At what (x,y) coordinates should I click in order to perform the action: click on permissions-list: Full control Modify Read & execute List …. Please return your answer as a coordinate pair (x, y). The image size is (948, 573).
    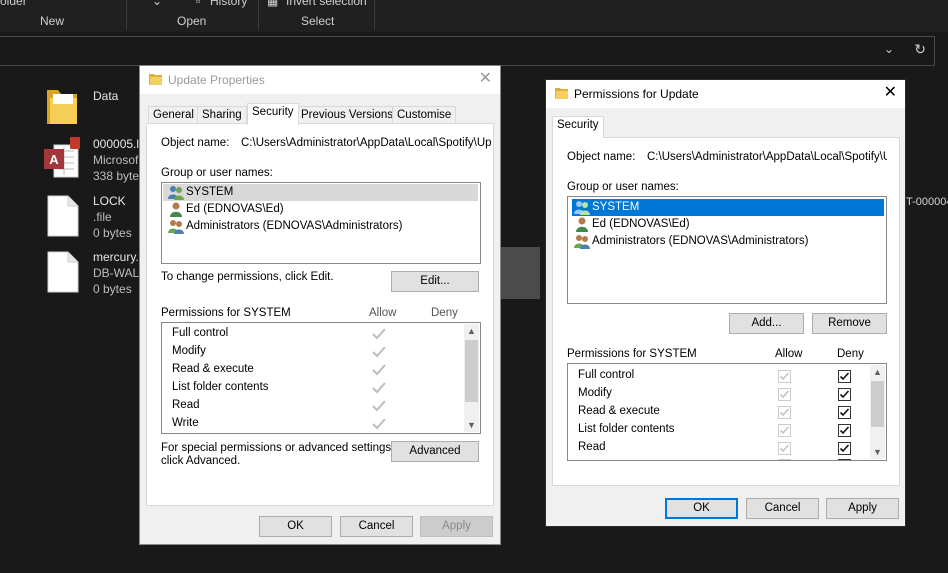
    Looking at the image, I should click on (727, 412).